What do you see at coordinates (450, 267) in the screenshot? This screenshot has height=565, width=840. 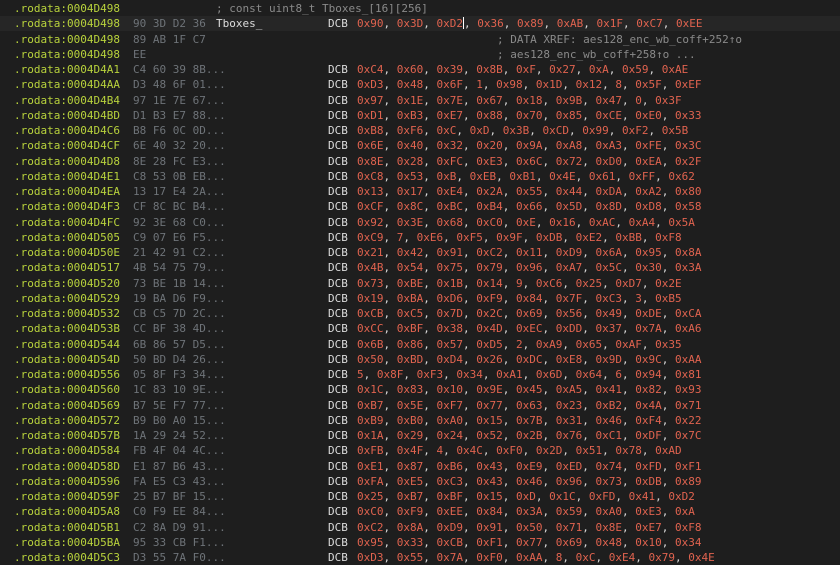 I see `operand-value: 0x75` at bounding box center [450, 267].